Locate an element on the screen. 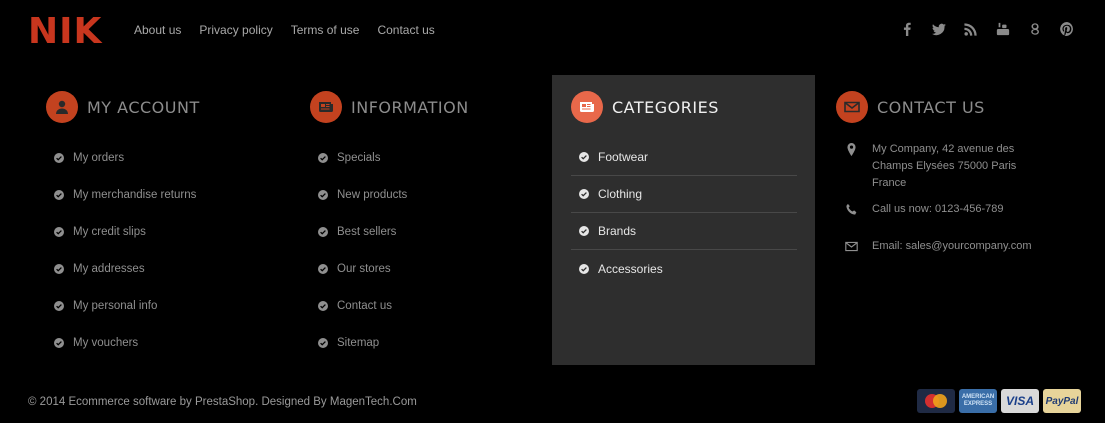 The image size is (1105, 423). facebook-icon is located at coordinates (907, 29).